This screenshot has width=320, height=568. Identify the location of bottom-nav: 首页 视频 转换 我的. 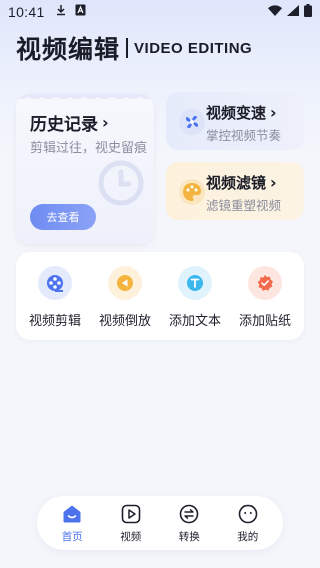
(160, 523).